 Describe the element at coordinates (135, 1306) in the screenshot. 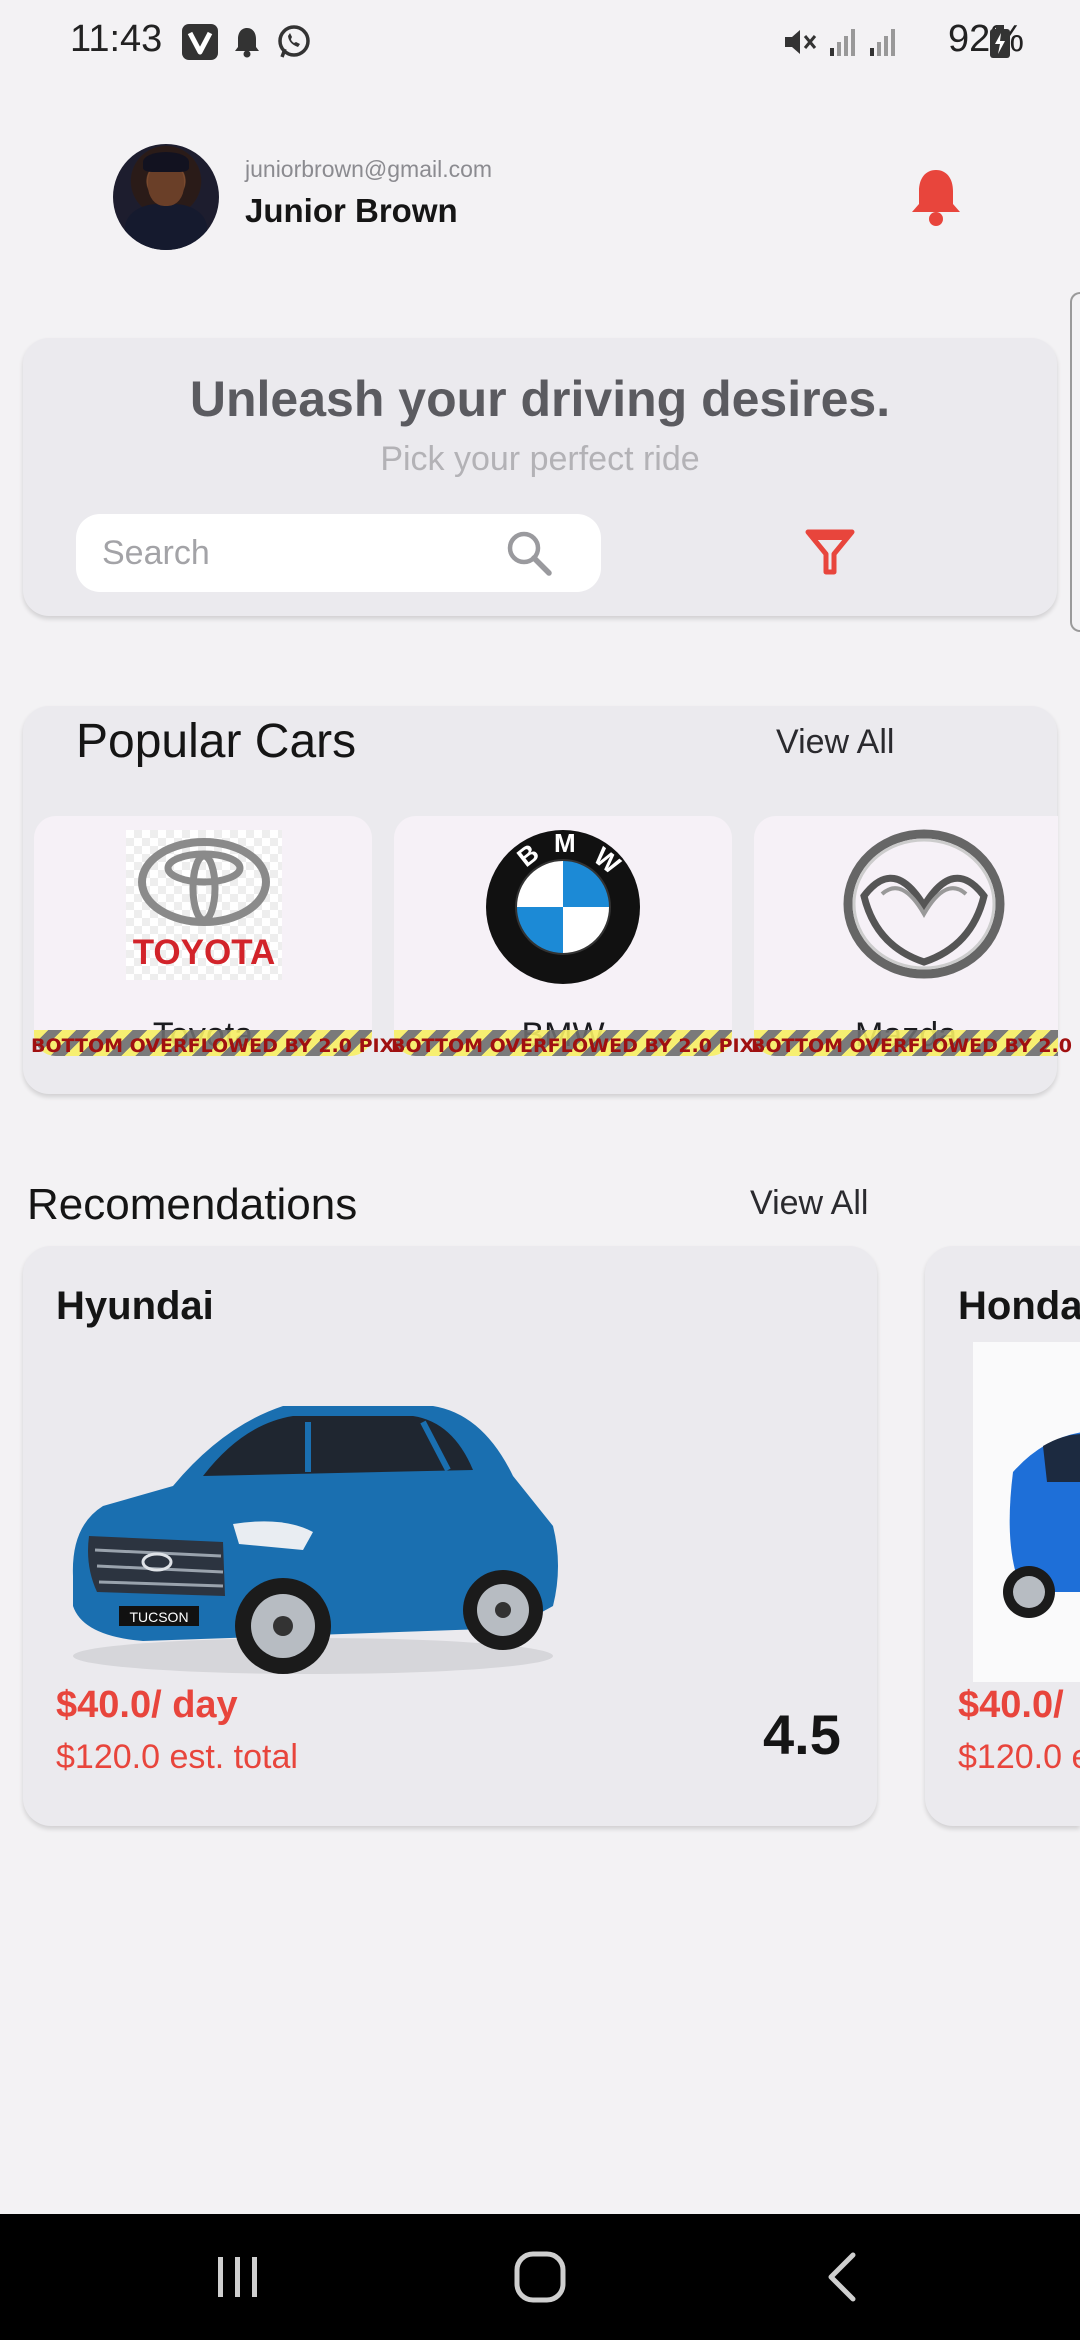

I see `car-name: Hyundai` at that location.